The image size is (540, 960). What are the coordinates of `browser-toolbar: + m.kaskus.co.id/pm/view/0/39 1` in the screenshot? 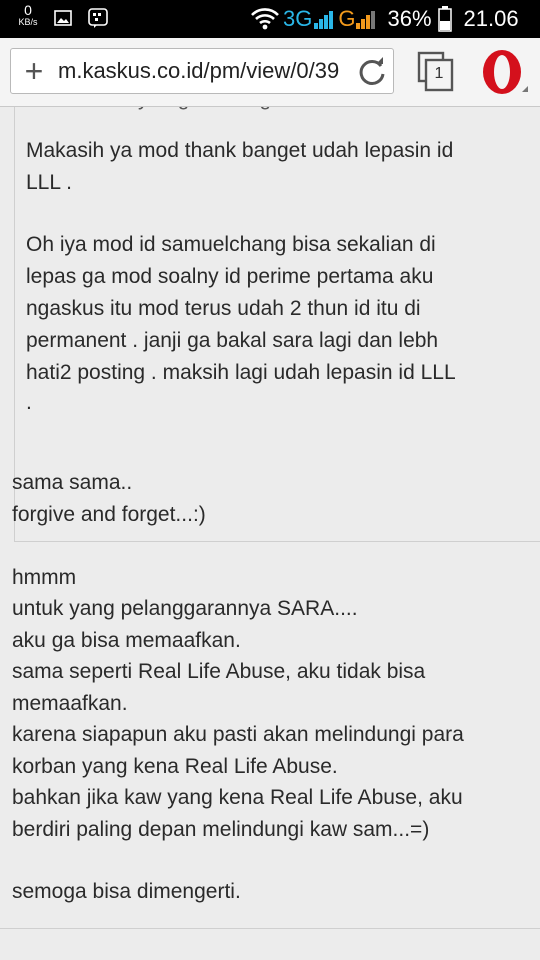 It's located at (270, 72).